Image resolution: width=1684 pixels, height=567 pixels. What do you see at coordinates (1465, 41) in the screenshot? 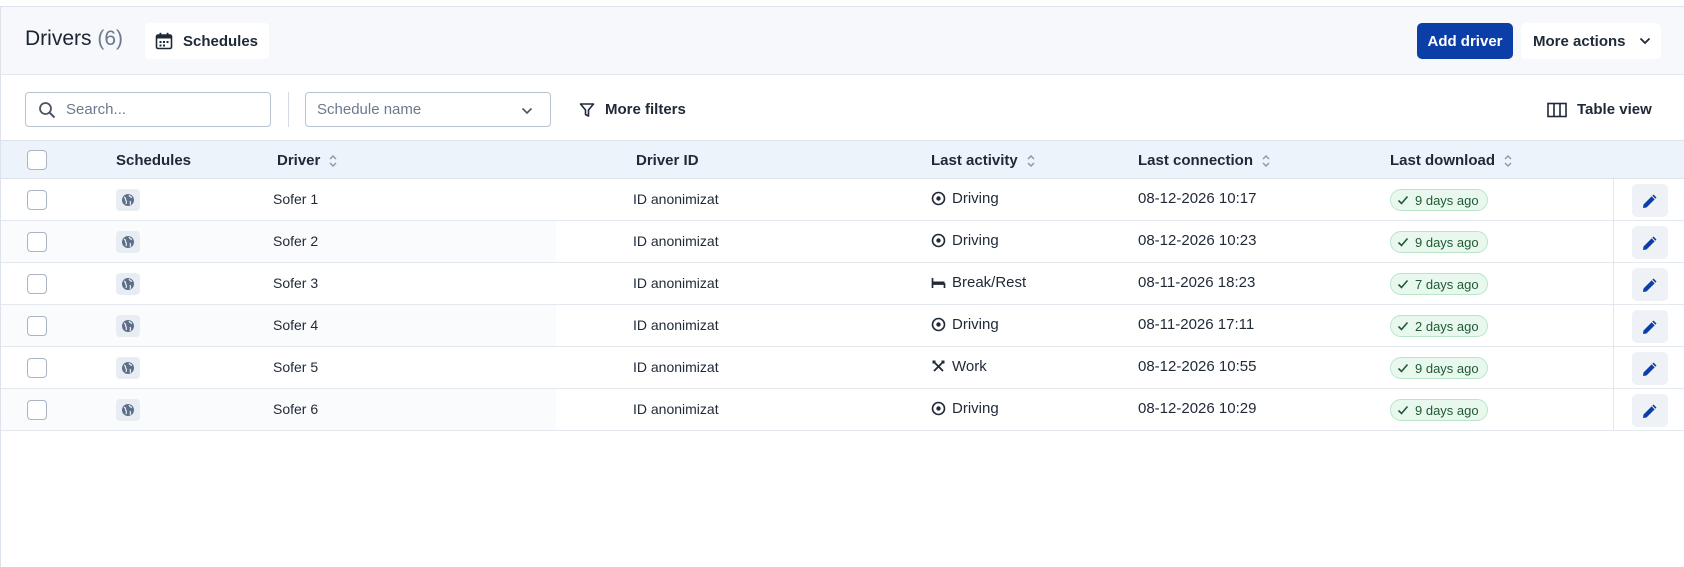
I see `add-driver-button: Add driver` at bounding box center [1465, 41].